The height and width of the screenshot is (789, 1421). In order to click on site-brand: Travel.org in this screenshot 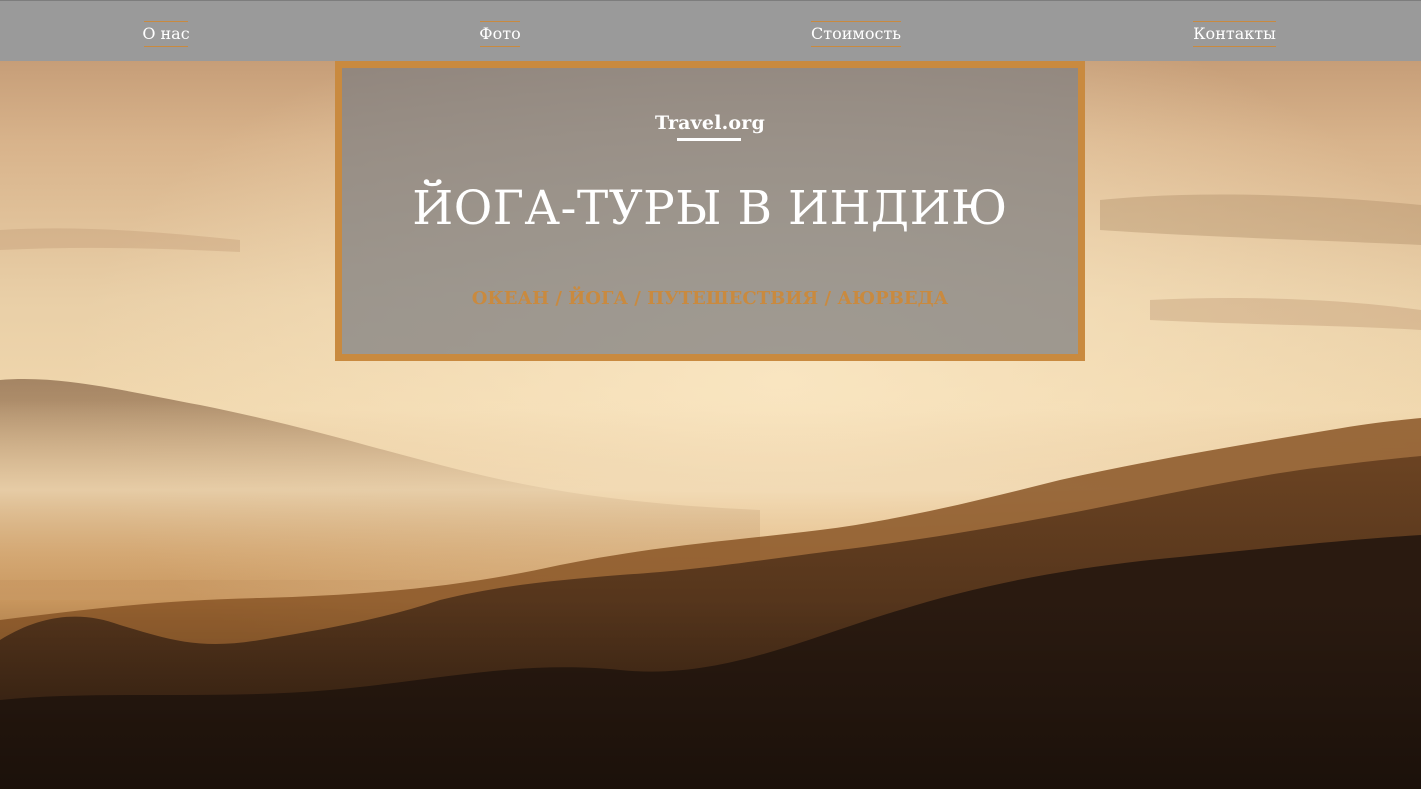, I will do `click(709, 123)`.